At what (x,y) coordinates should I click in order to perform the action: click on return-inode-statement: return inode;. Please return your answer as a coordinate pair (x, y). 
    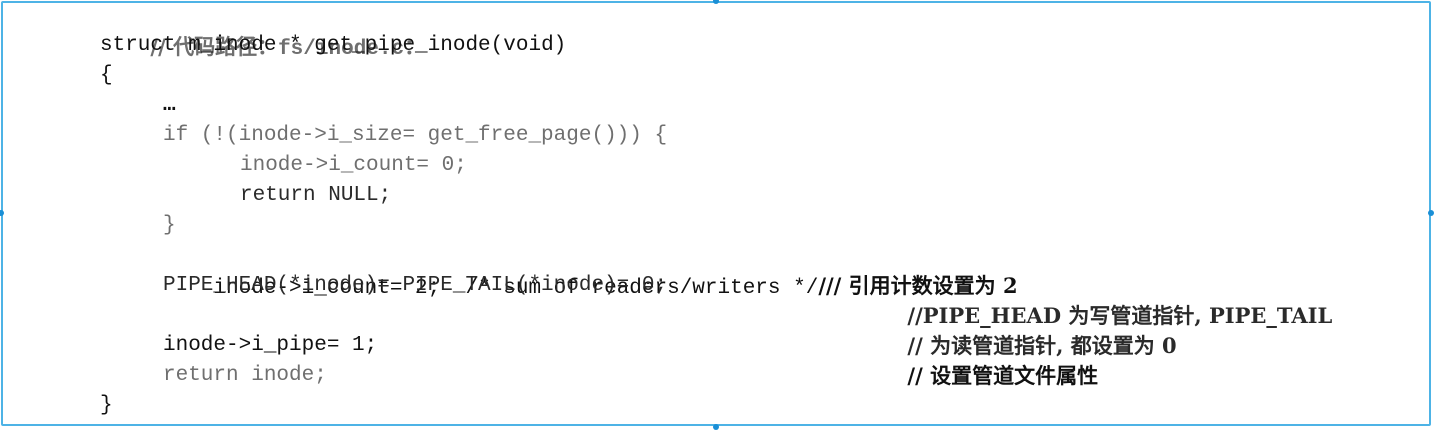
    Looking at the image, I should click on (245, 375).